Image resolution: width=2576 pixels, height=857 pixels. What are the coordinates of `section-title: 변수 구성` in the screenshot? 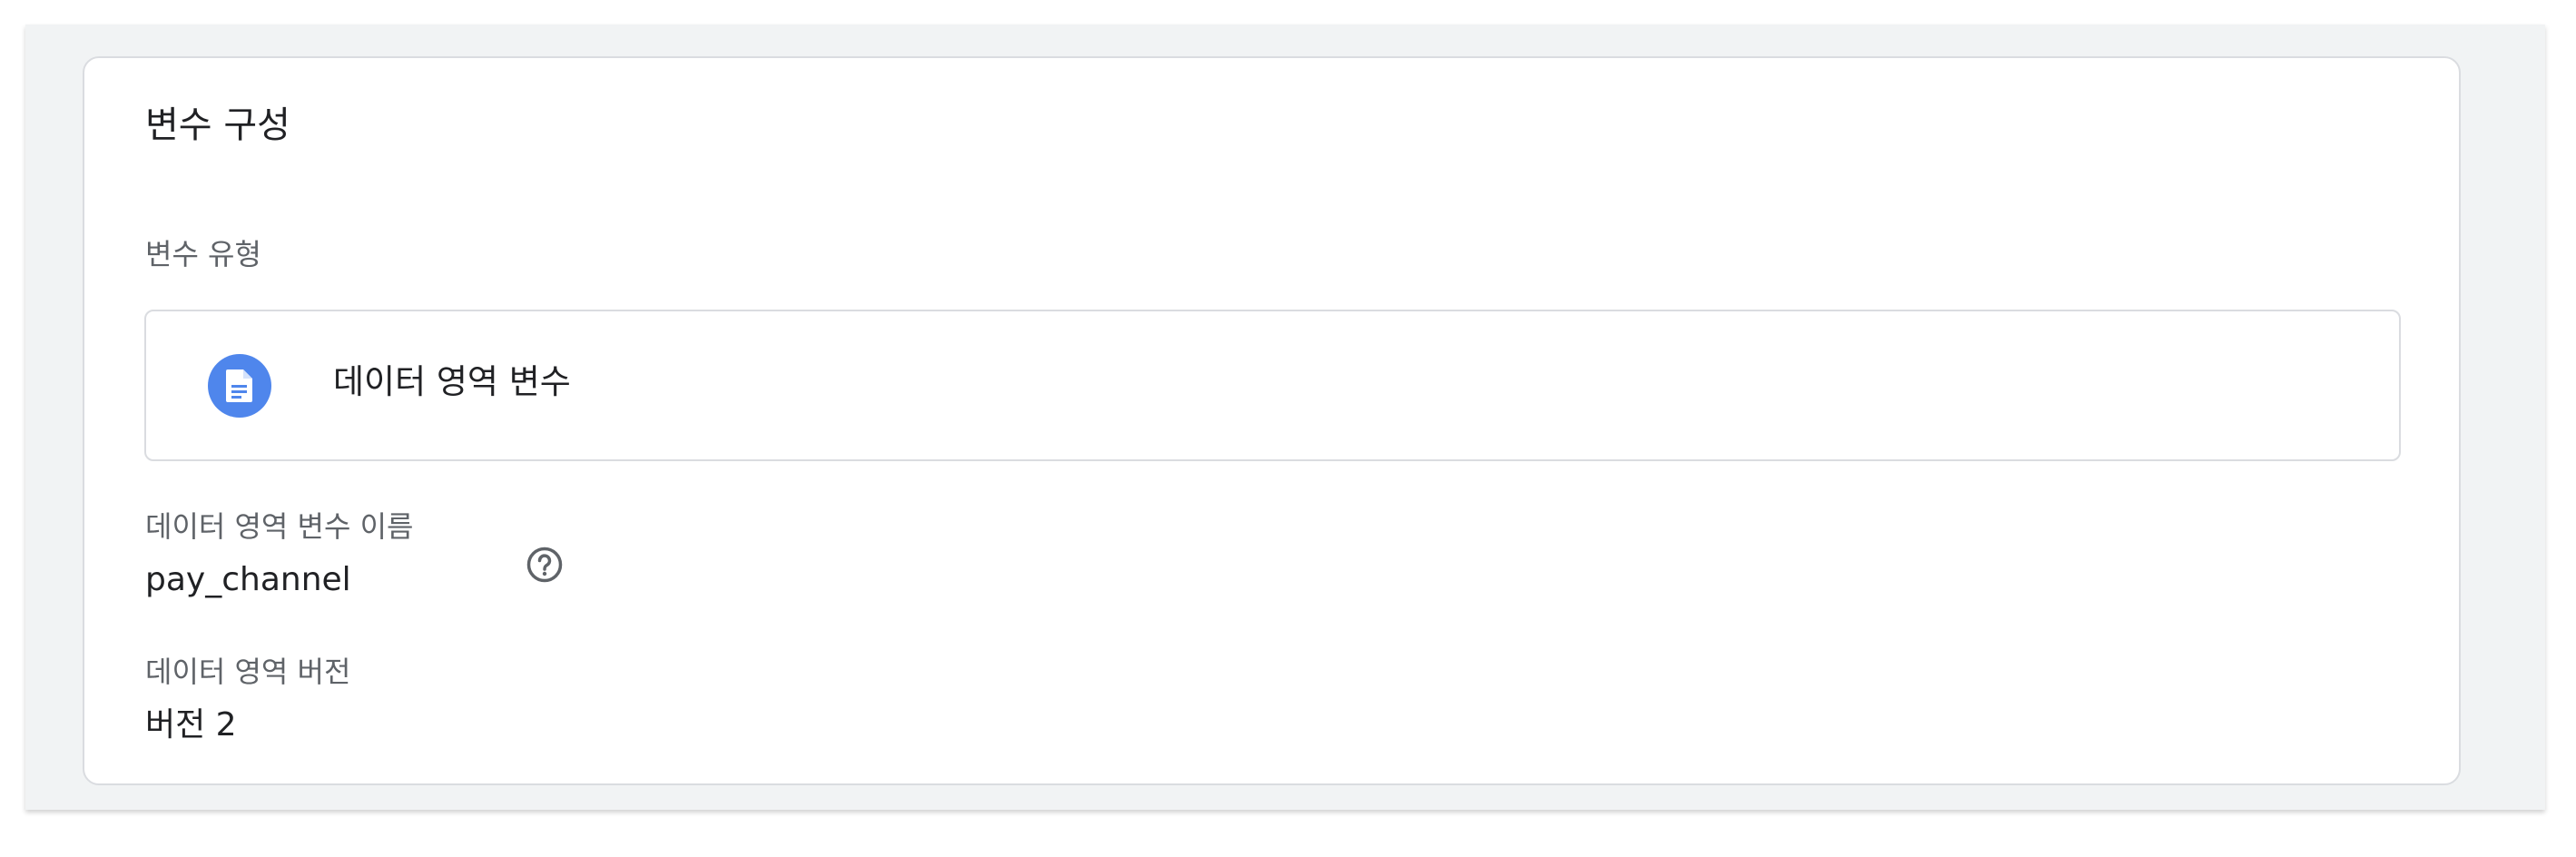 It's located at (217, 125).